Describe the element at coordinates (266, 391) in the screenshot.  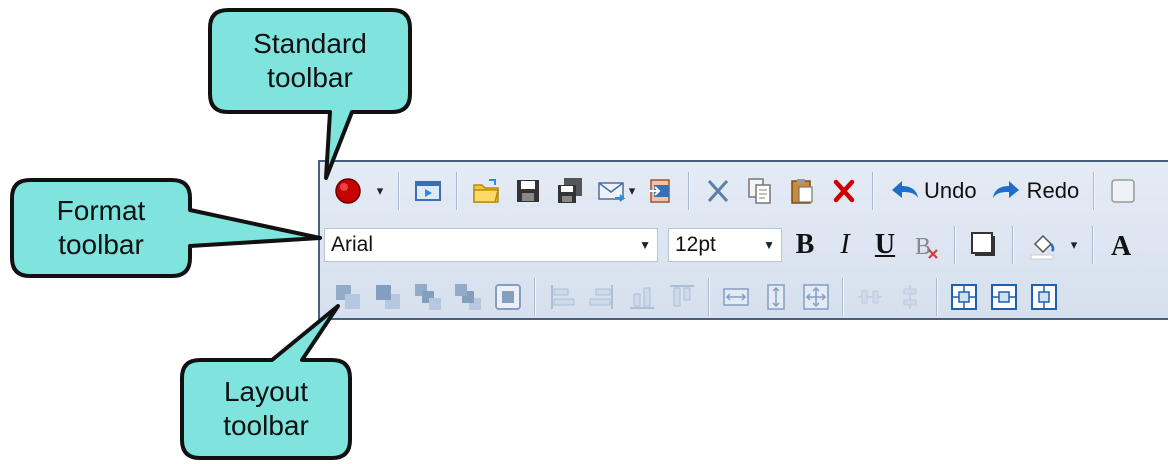
I see `callout-layout-line1: Layout` at that location.